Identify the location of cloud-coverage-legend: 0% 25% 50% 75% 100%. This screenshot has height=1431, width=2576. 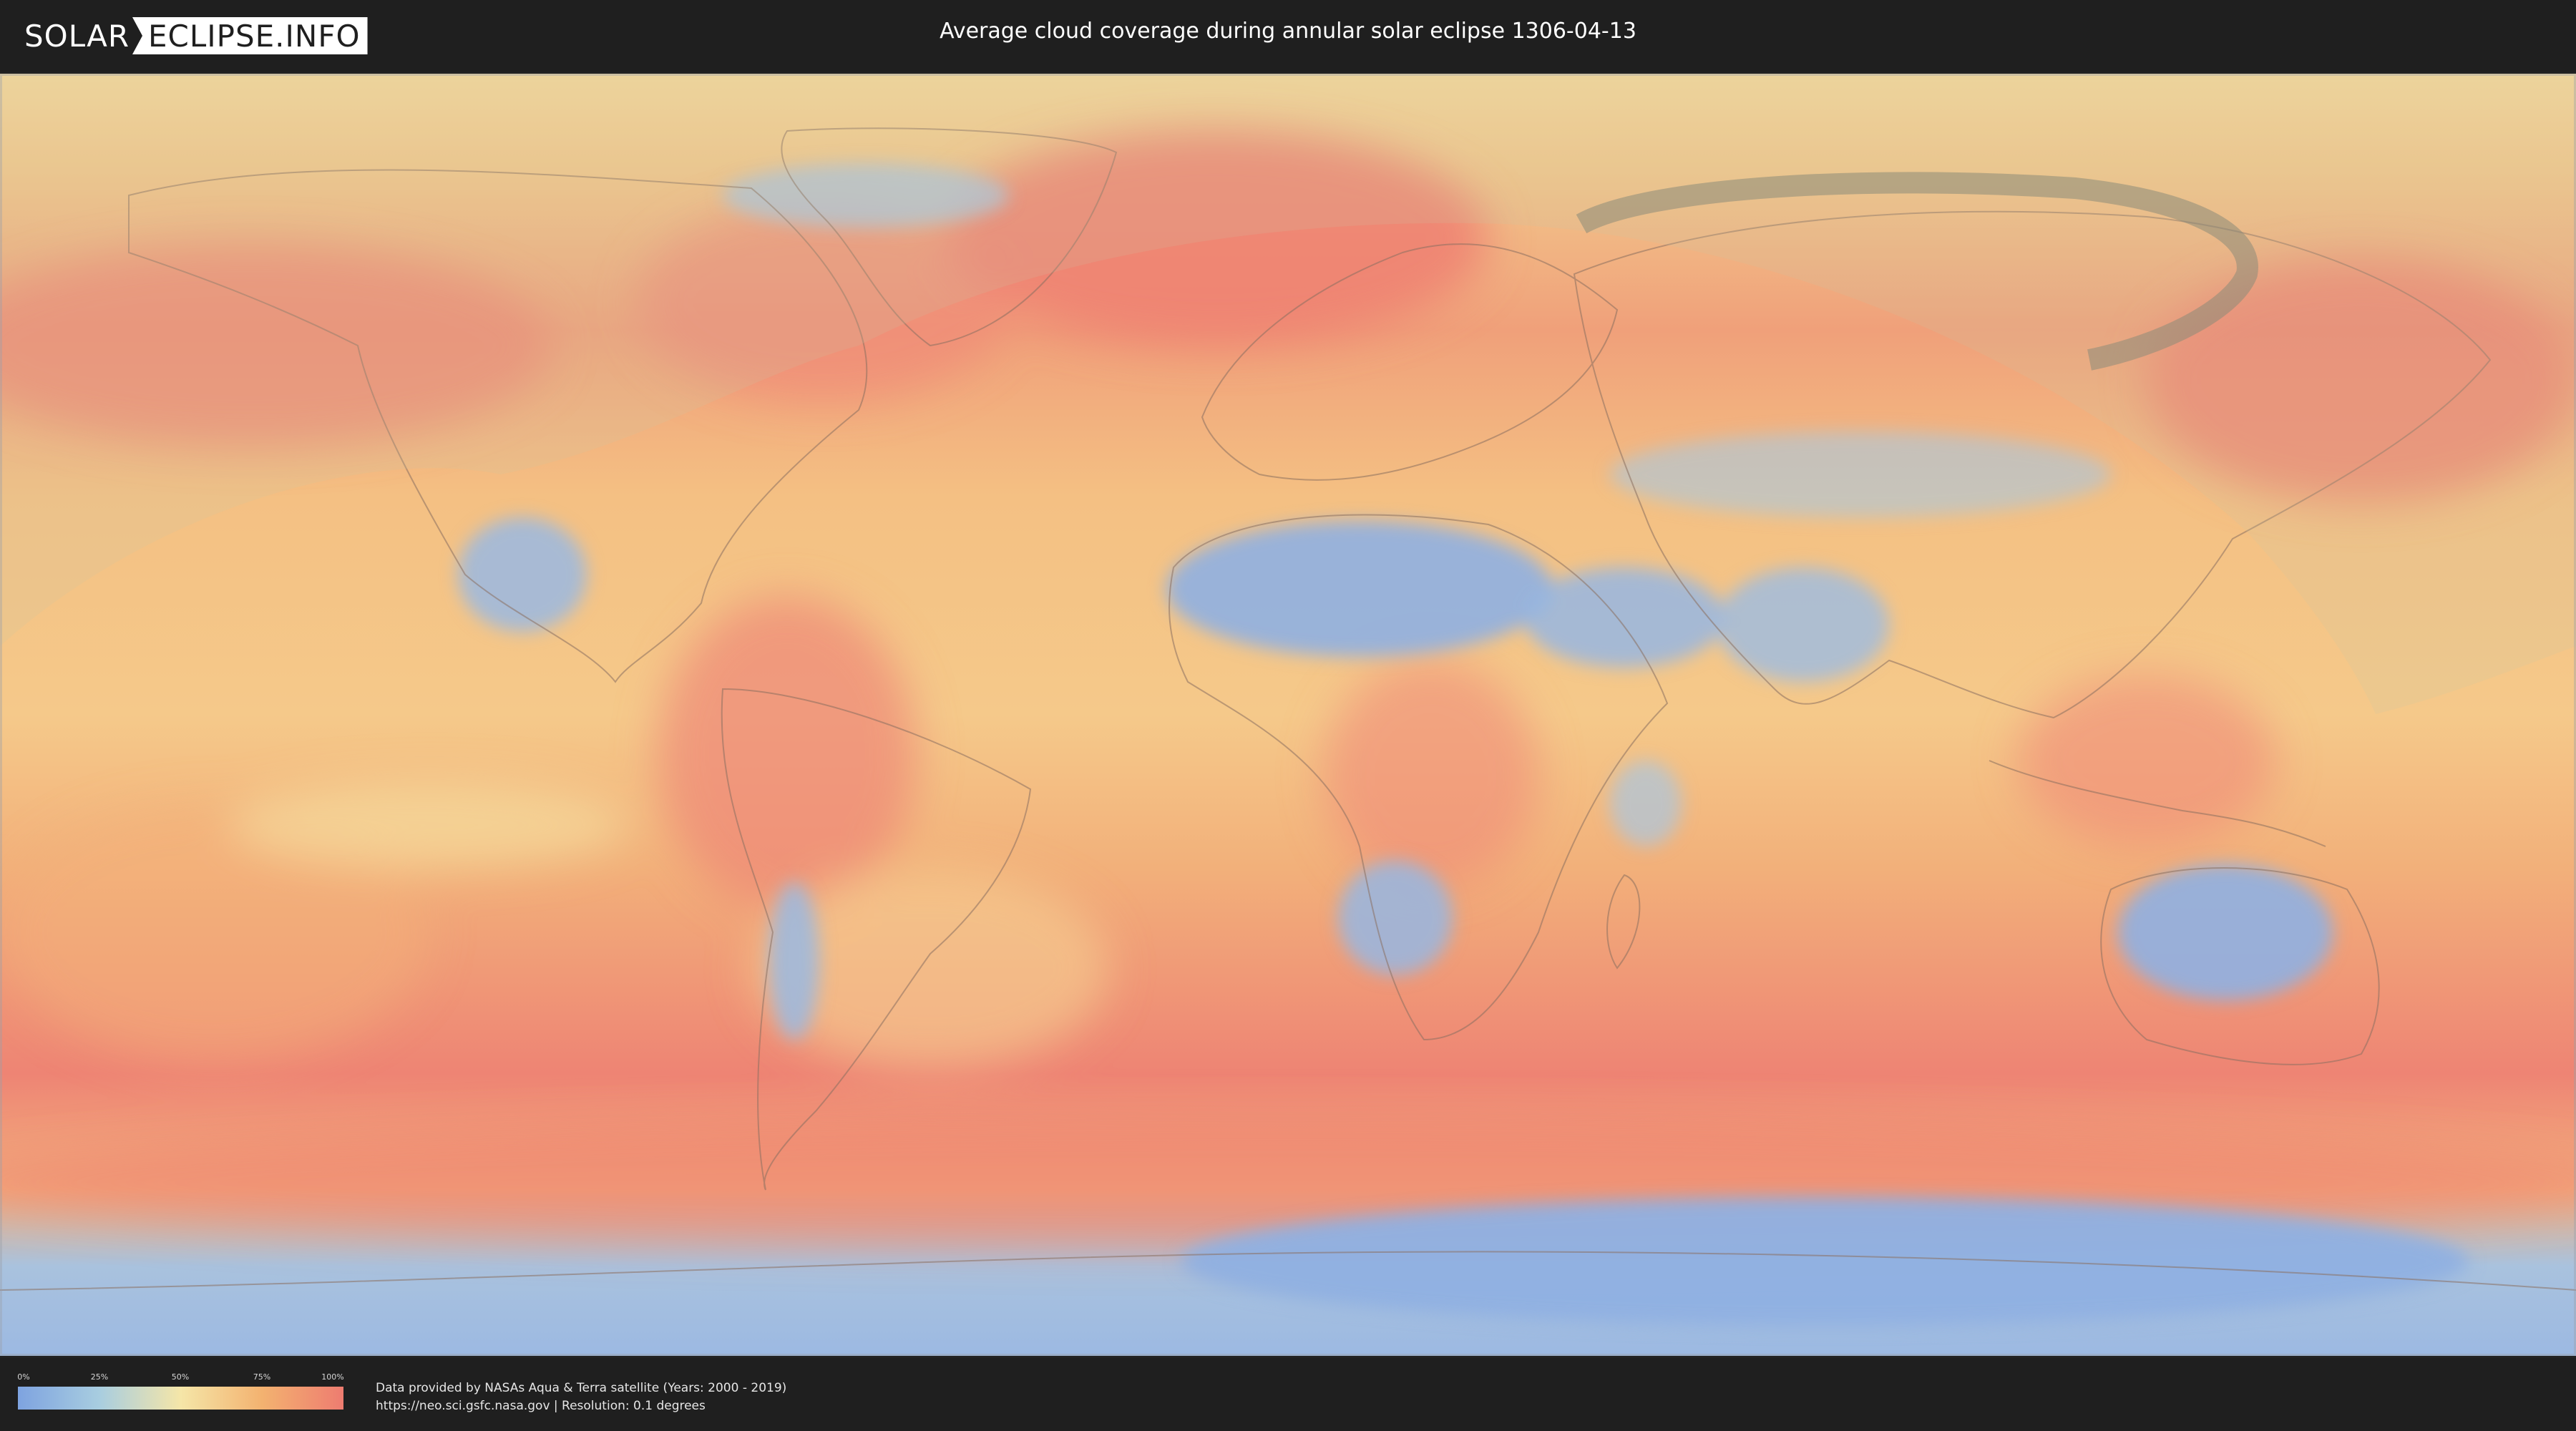
(180, 1391).